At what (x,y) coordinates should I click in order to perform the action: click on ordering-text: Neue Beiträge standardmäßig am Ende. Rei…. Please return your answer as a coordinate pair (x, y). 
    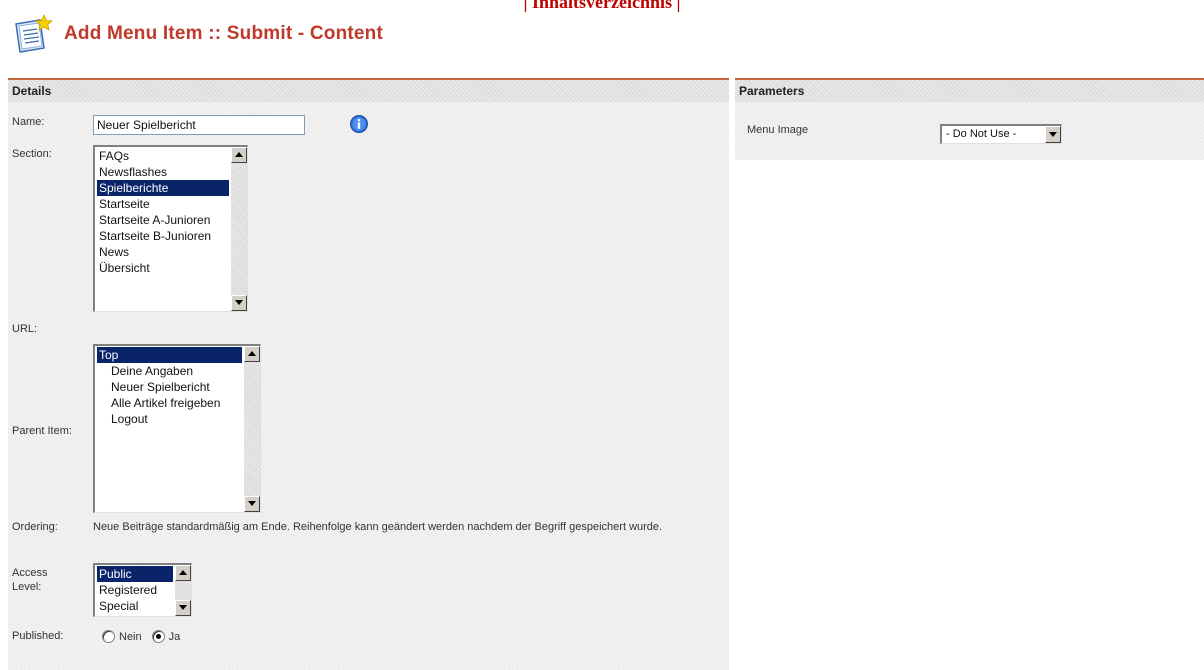
    Looking at the image, I should click on (378, 527).